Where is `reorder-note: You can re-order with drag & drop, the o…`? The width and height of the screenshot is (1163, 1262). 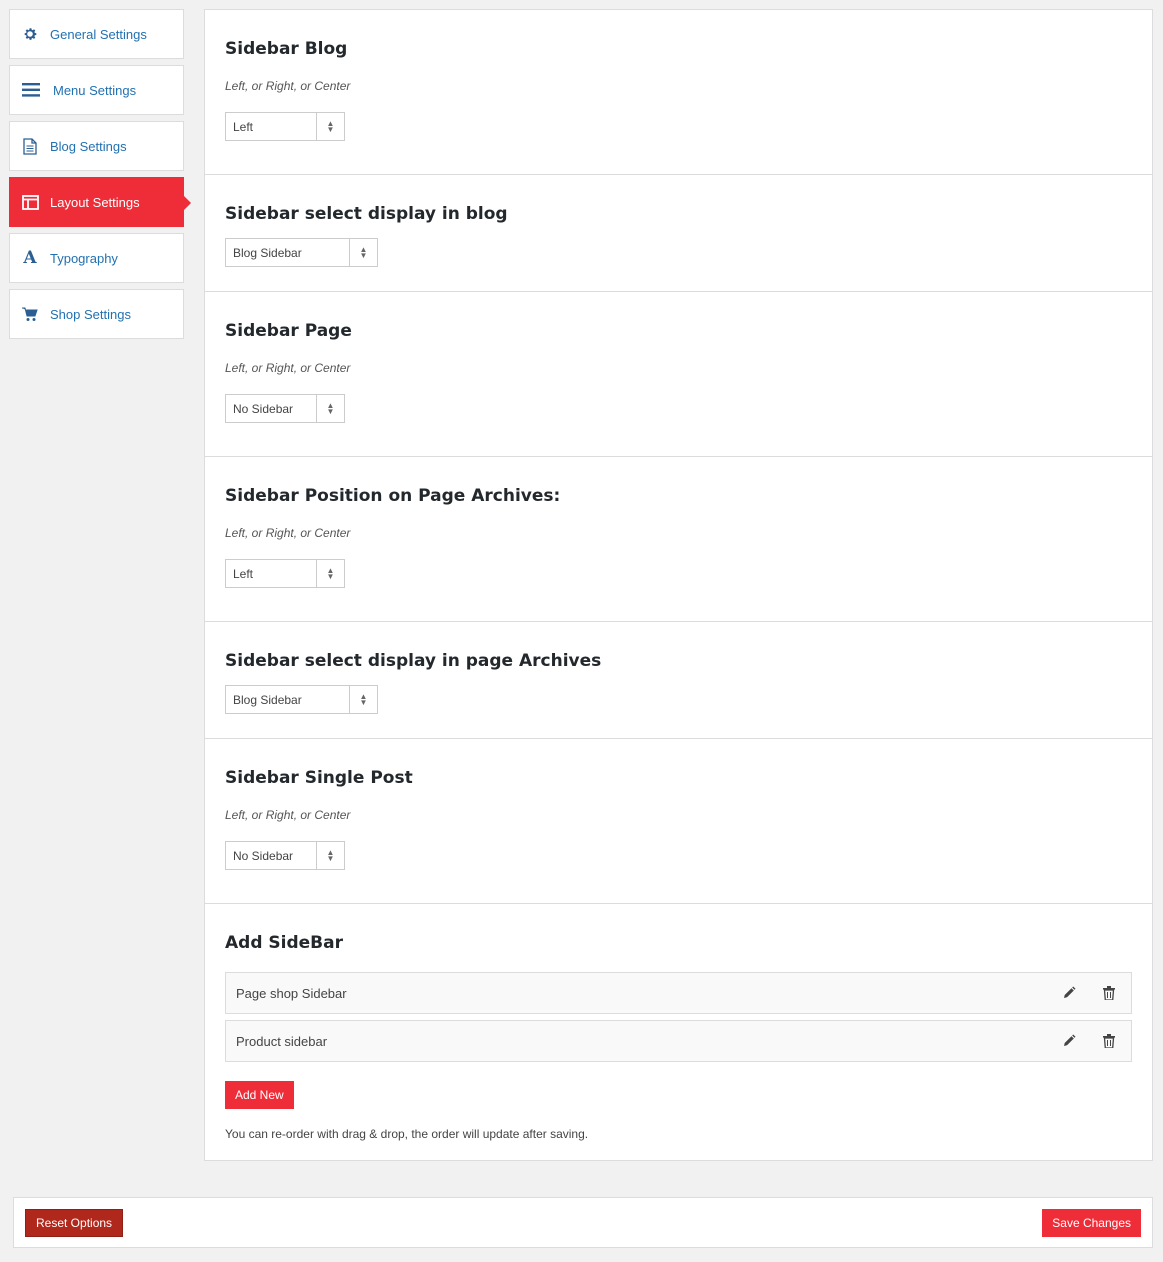 reorder-note: You can re-order with drag & drop, the o… is located at coordinates (407, 1134).